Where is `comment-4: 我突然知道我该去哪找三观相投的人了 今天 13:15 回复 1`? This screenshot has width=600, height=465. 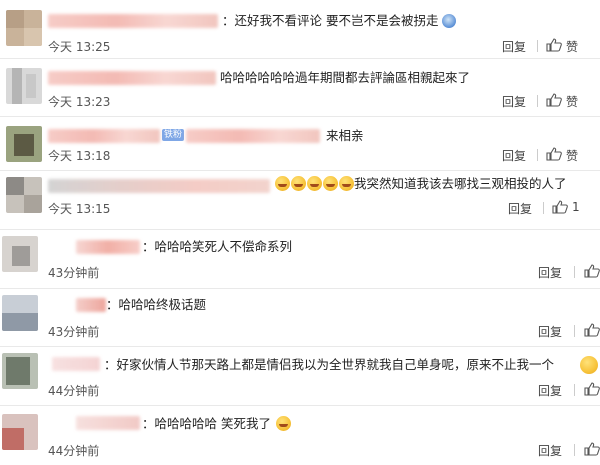
comment-4: 我突然知道我该去哪找三观相投的人了 今天 13:15 回复 1 is located at coordinates (300, 200).